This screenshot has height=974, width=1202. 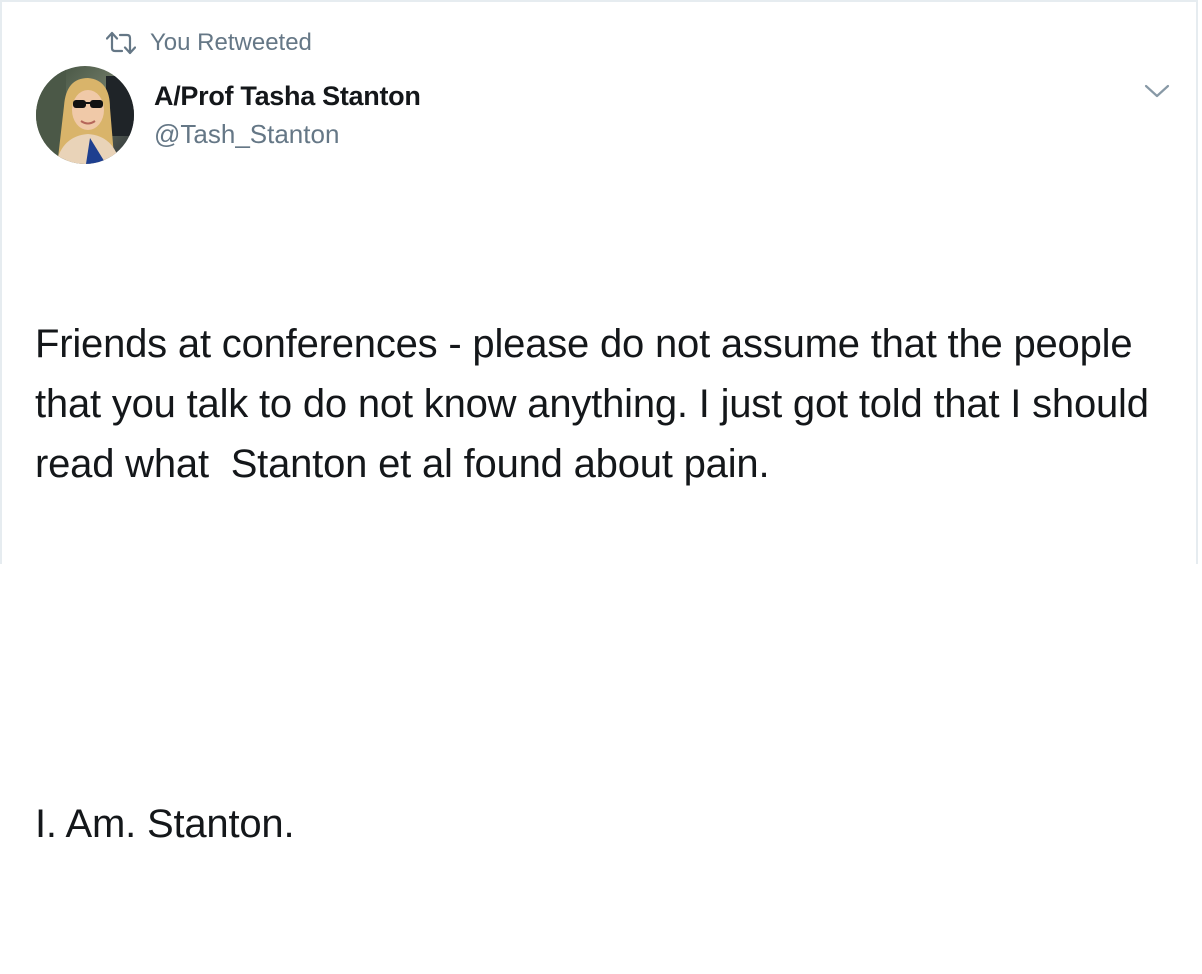 I want to click on retweet-icon, so click(x=121, y=43).